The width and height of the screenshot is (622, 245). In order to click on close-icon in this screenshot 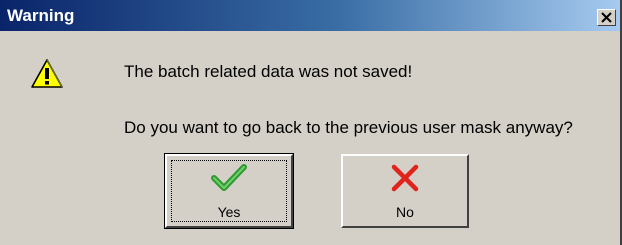, I will do `click(606, 17)`.